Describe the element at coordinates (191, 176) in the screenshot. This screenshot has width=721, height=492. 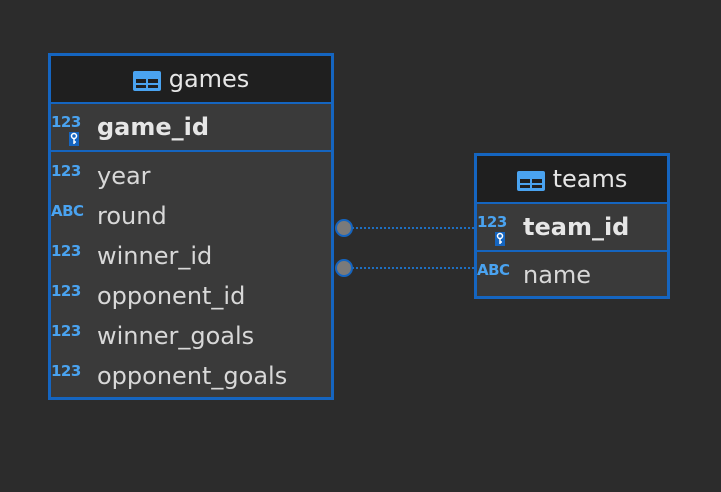
I see `column-row: 123 year` at that location.